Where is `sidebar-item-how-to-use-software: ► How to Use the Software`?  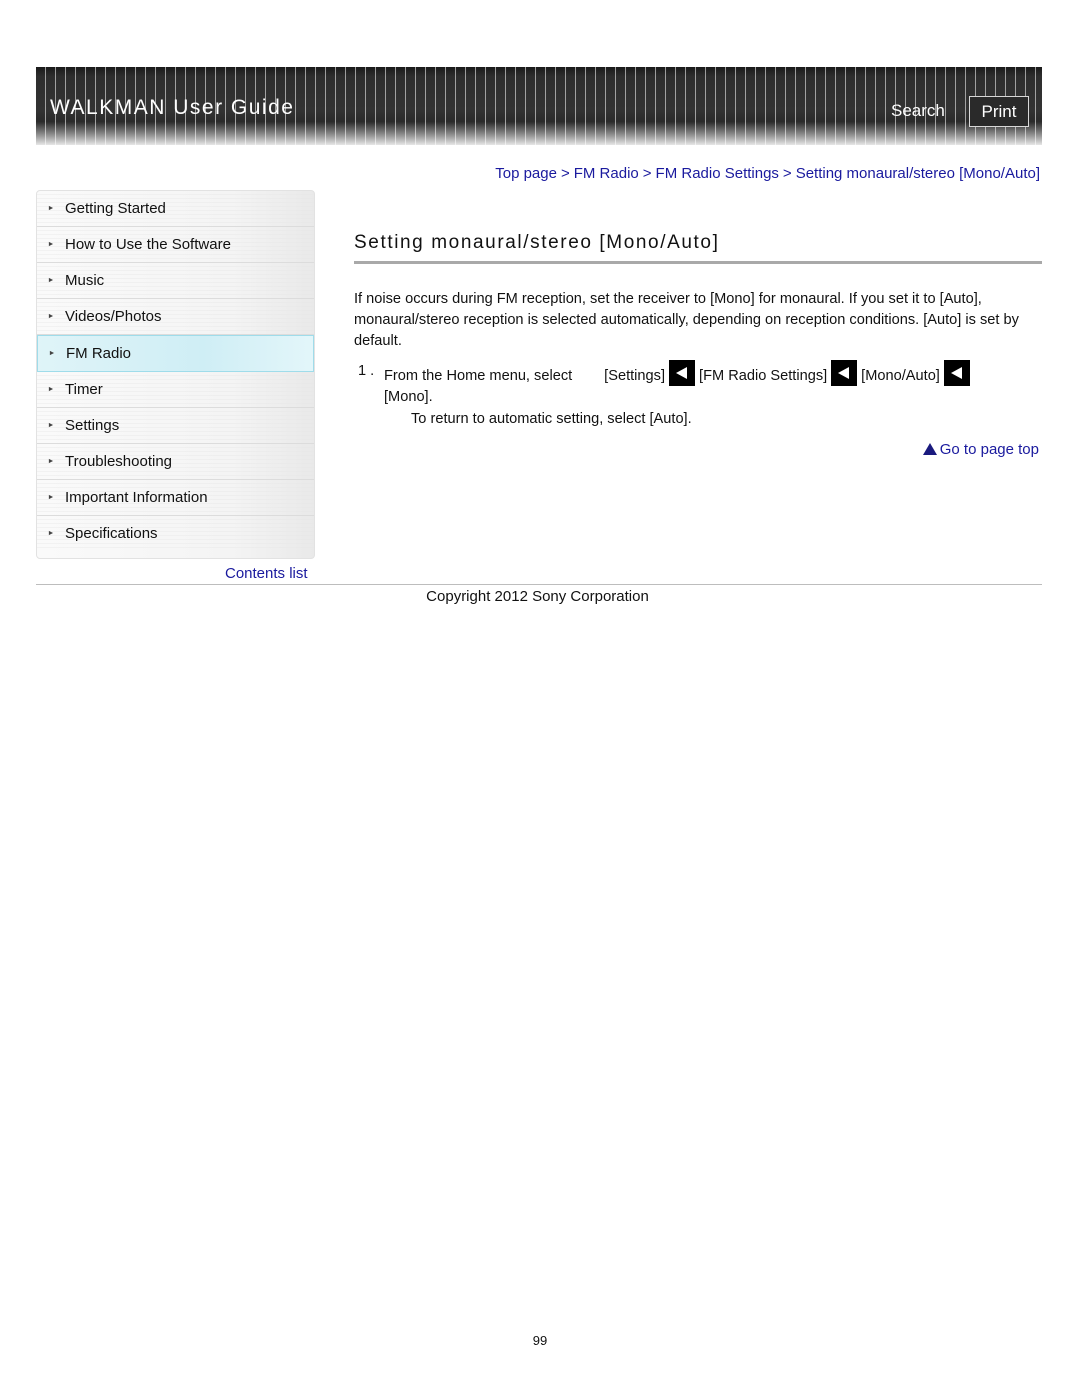 sidebar-item-how-to-use-software: ► How to Use the Software is located at coordinates (175, 245).